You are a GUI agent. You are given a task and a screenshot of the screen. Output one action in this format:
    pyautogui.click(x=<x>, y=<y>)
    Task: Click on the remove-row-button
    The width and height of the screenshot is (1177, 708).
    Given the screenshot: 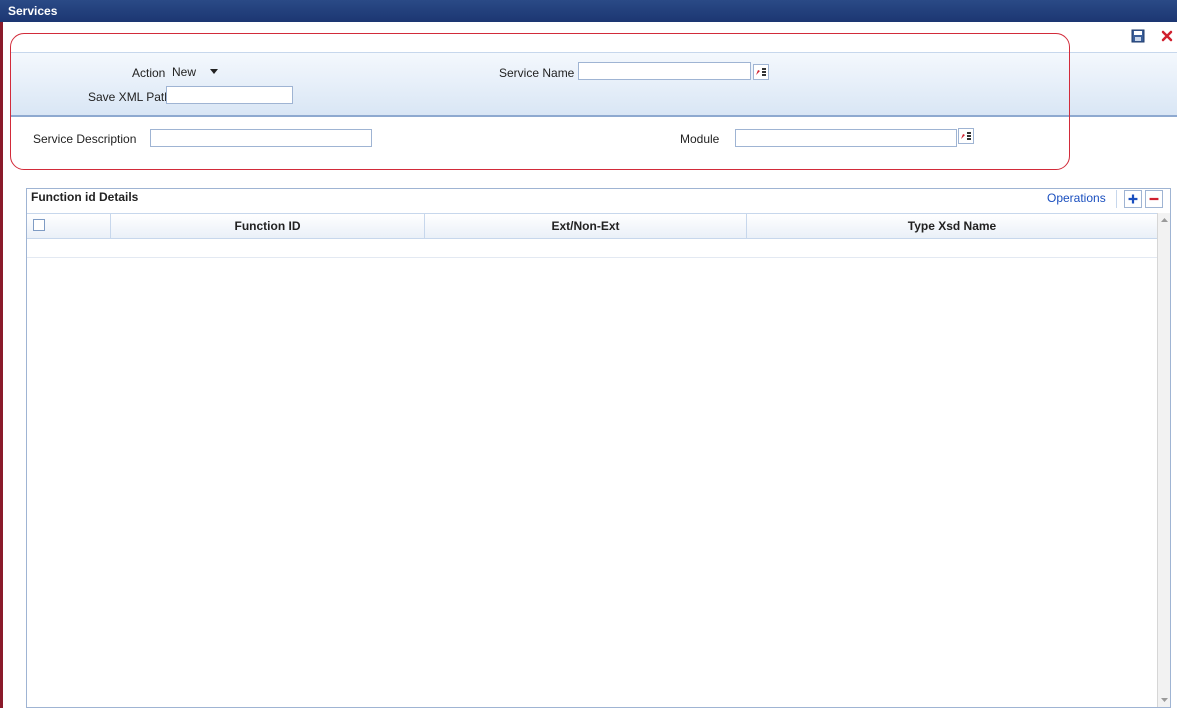 What is the action you would take?
    pyautogui.click(x=1154, y=199)
    